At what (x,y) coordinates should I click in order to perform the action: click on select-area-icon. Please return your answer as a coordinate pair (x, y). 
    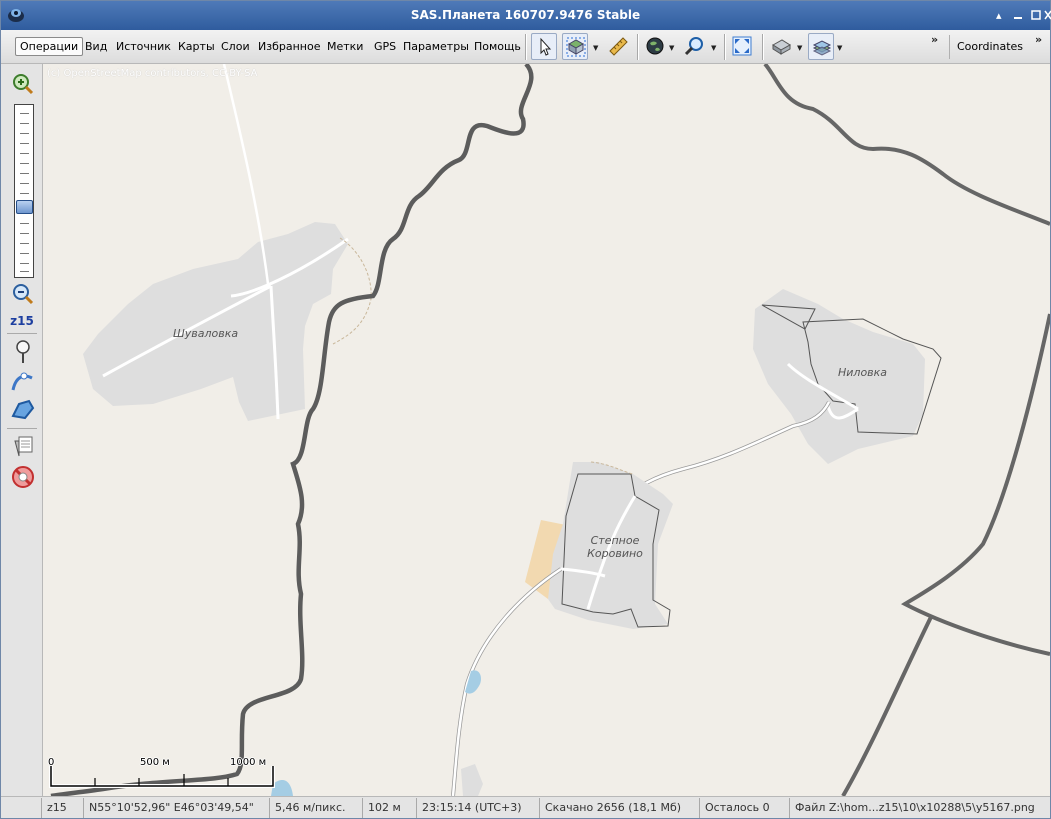
    Looking at the image, I should click on (576, 47).